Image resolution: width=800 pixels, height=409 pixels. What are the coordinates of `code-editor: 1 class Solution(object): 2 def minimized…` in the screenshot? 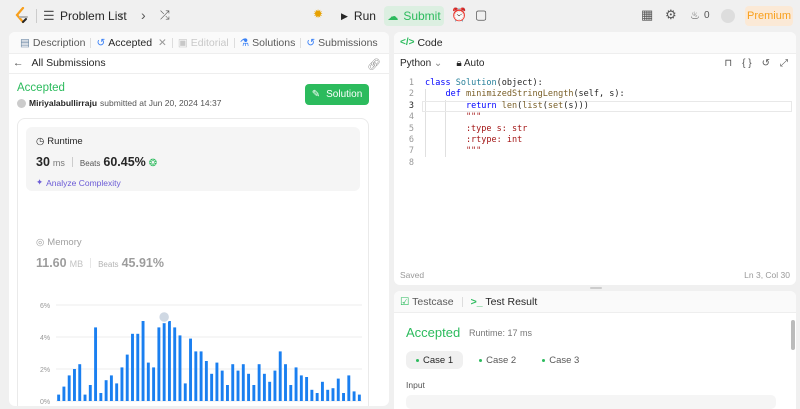 It's located at (595, 123).